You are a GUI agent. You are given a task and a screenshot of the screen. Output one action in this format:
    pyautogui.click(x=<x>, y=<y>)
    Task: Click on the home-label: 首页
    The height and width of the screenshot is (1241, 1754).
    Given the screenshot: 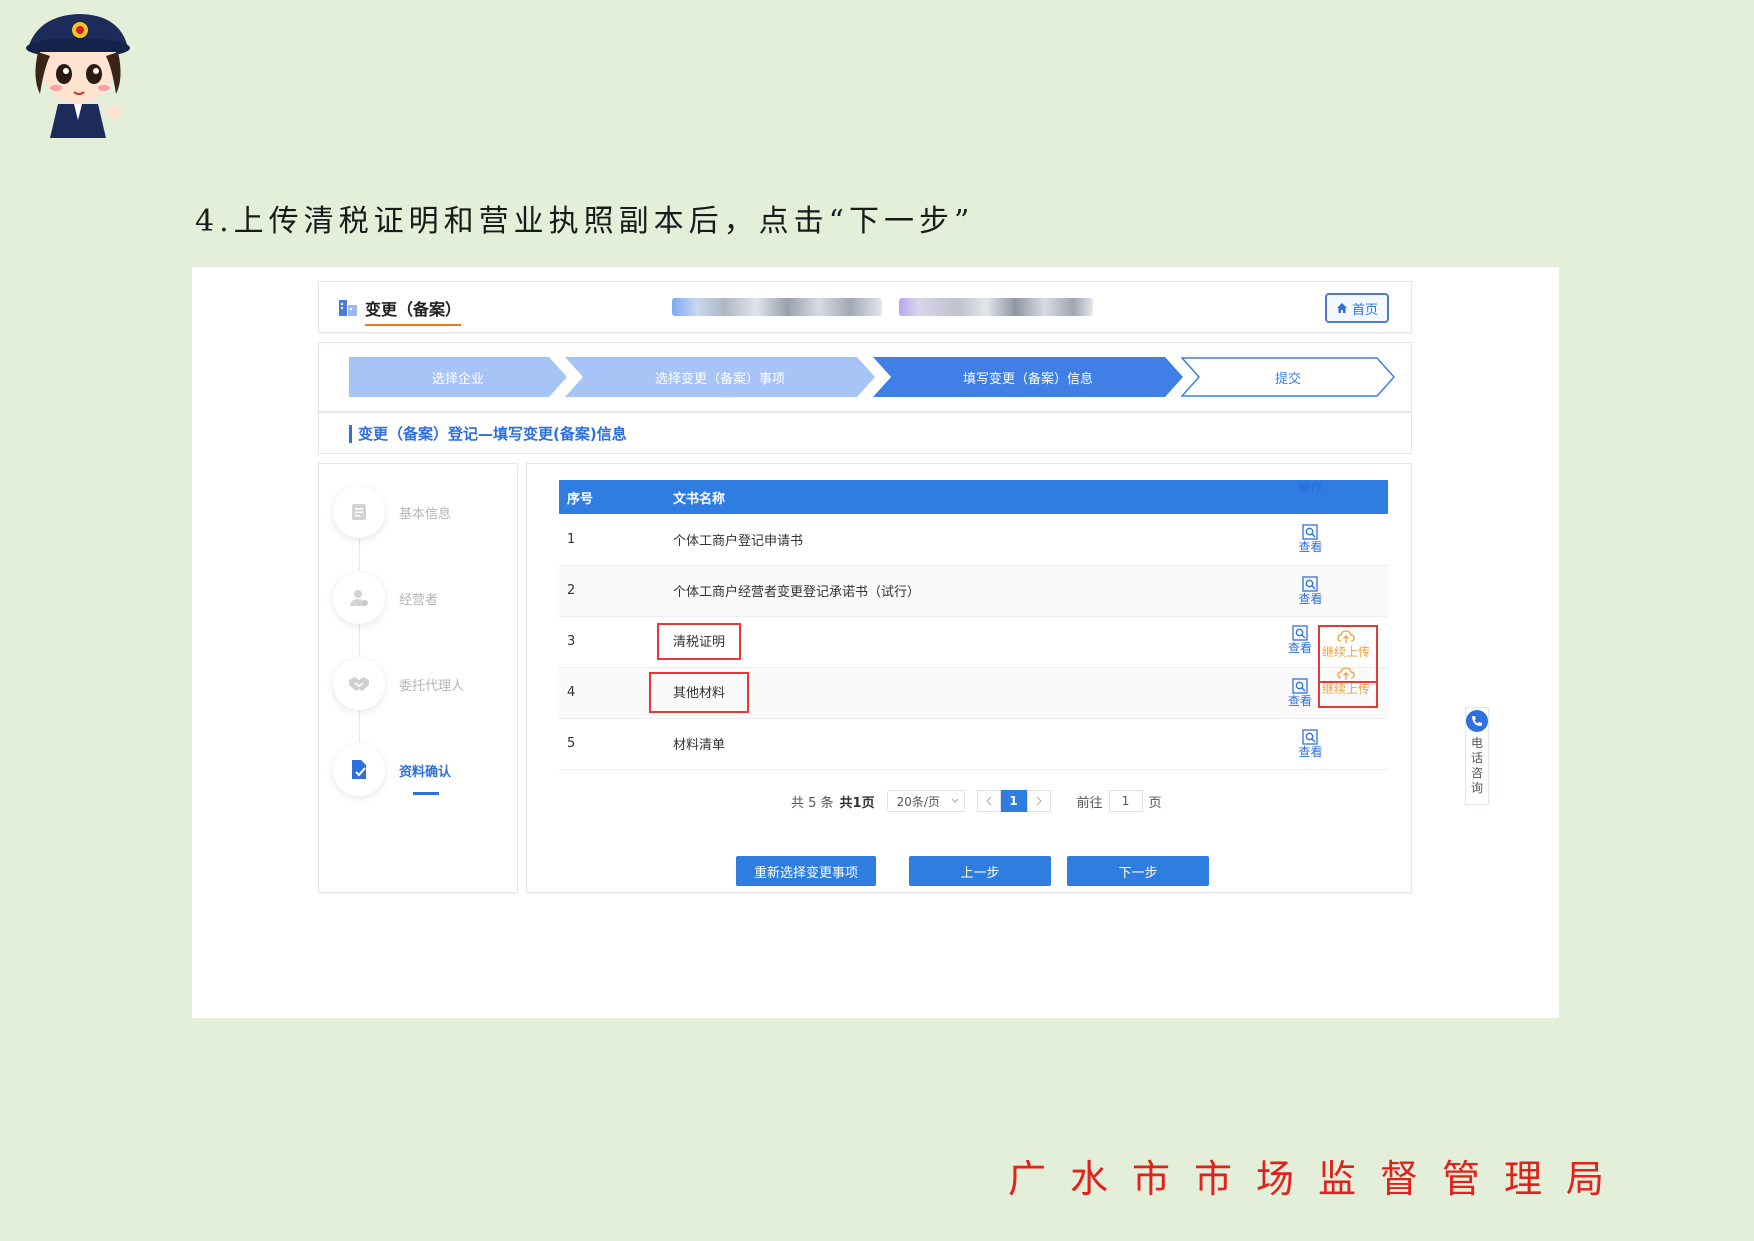 What is the action you would take?
    pyautogui.click(x=1364, y=310)
    